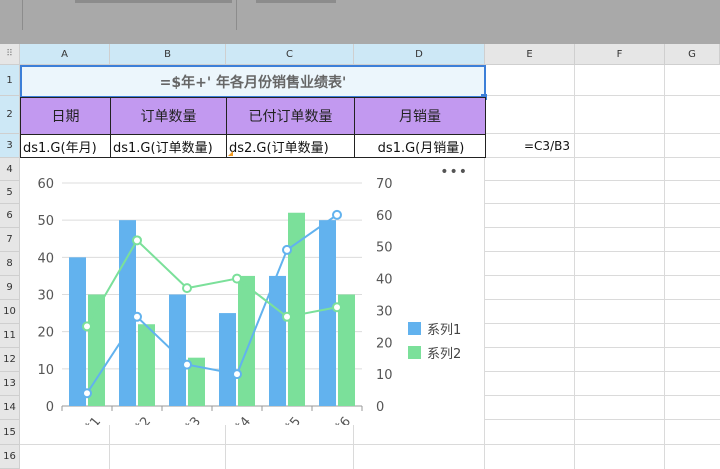 The width and height of the screenshot is (720, 469). Describe the element at coordinates (10, 146) in the screenshot. I see `row-header-3: 3` at that location.